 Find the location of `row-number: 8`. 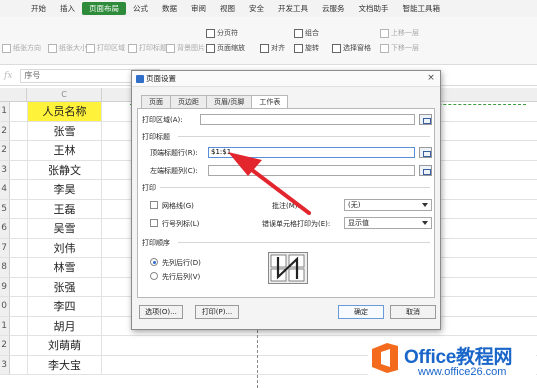

row-number: 8 is located at coordinates (5, 267).